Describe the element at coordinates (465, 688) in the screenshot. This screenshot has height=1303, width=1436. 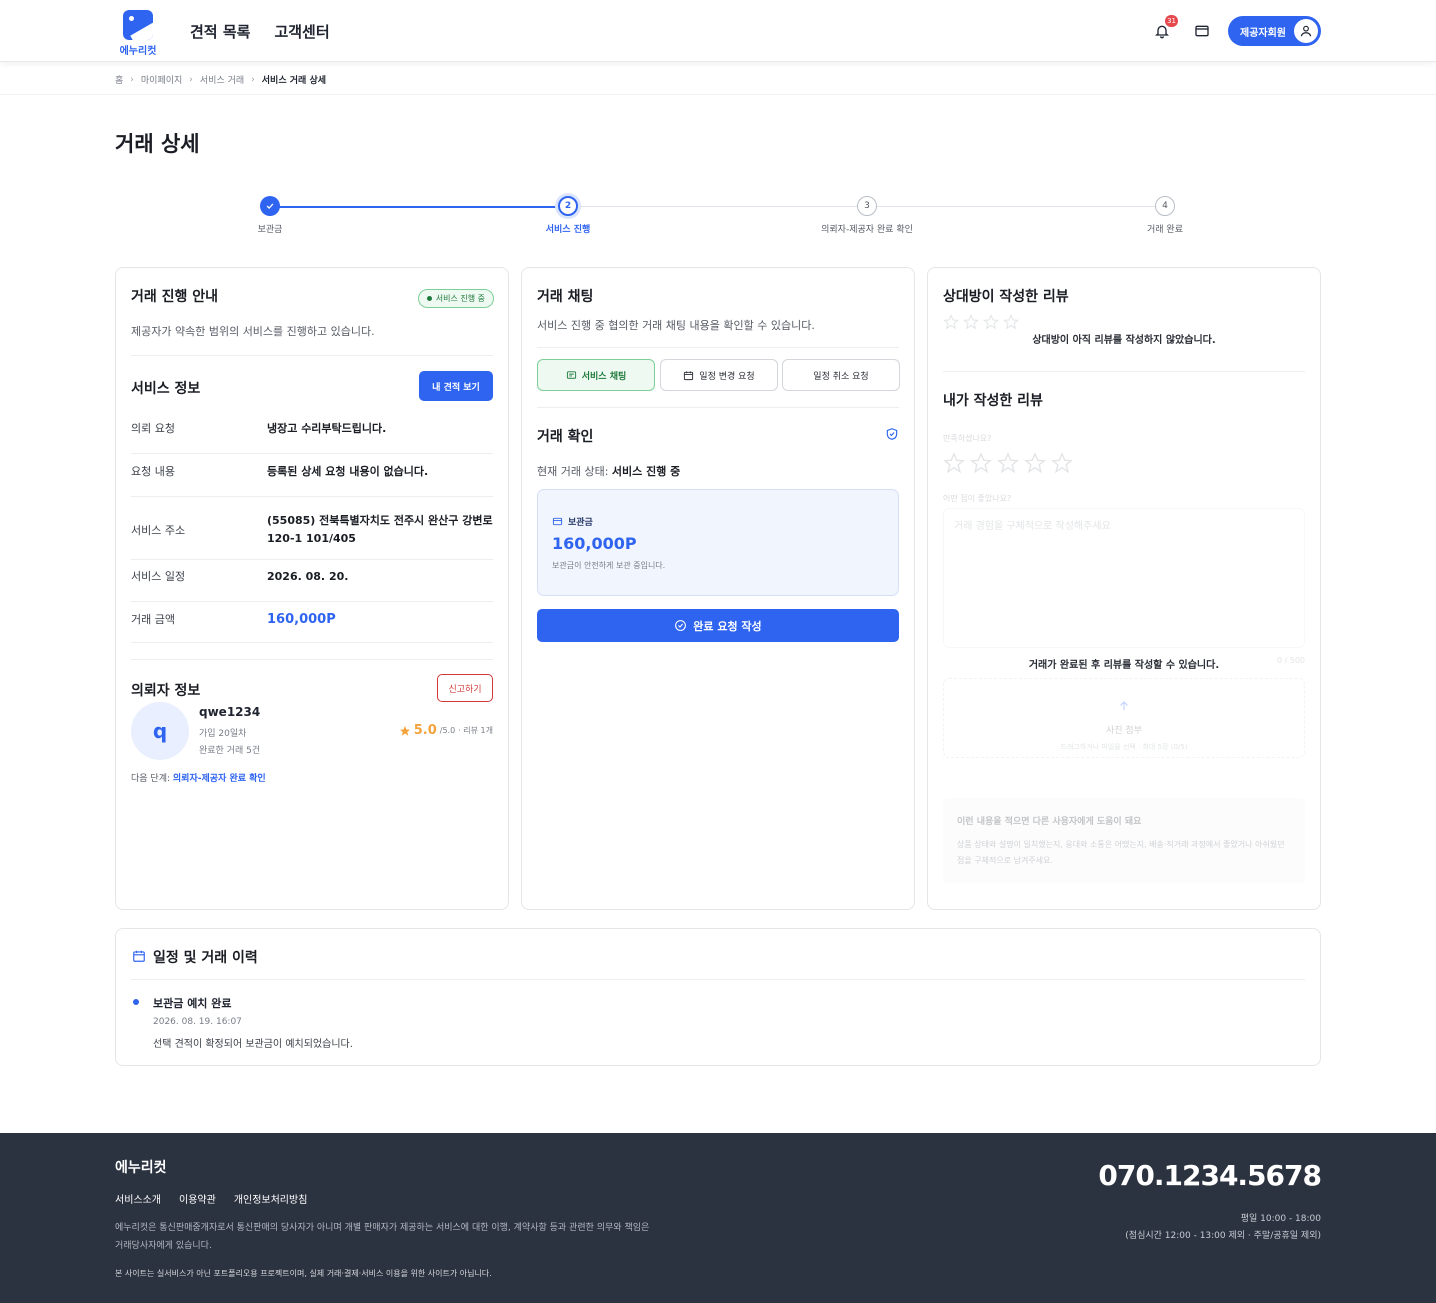
I see `report-button: 신고하기` at that location.